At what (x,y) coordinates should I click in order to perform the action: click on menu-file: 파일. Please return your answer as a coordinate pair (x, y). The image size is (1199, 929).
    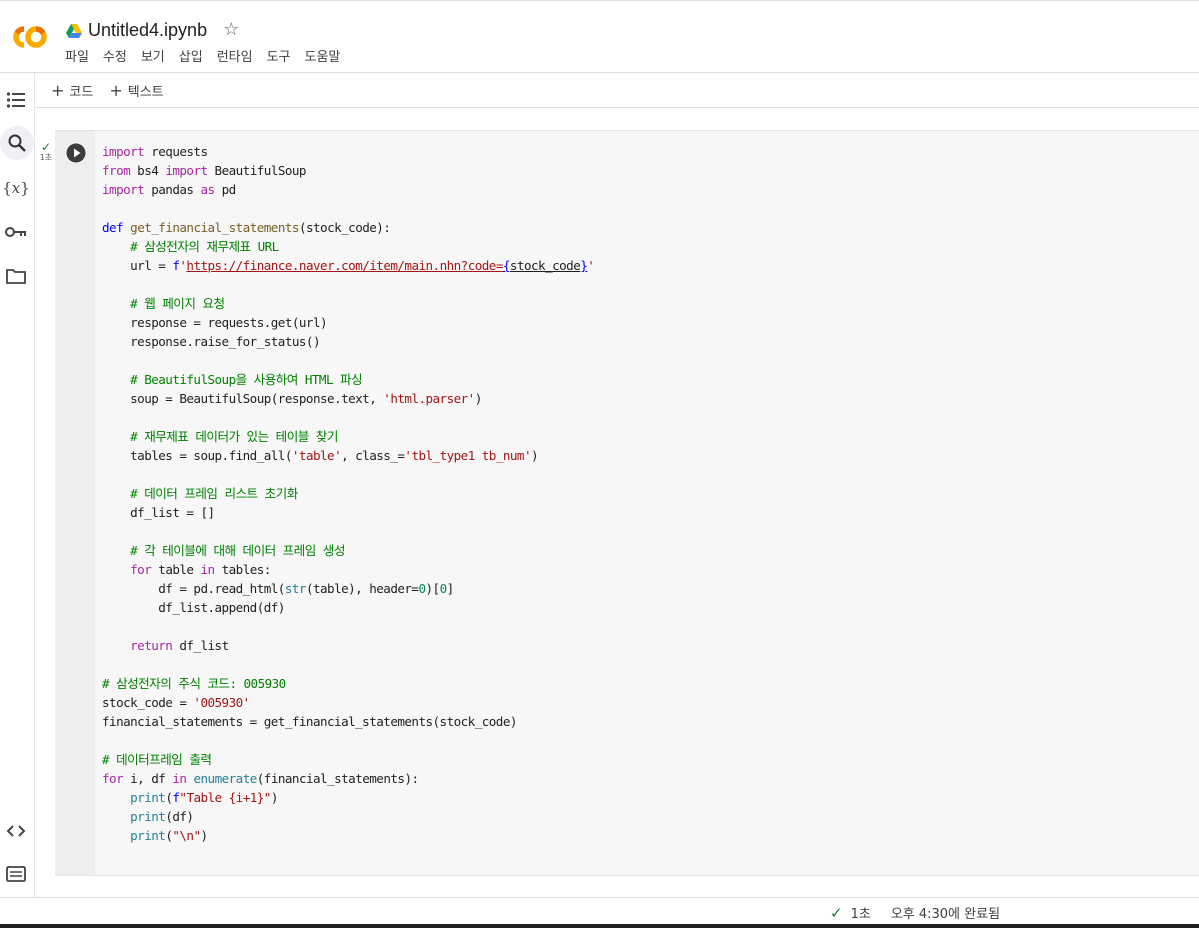
    Looking at the image, I should click on (77, 55).